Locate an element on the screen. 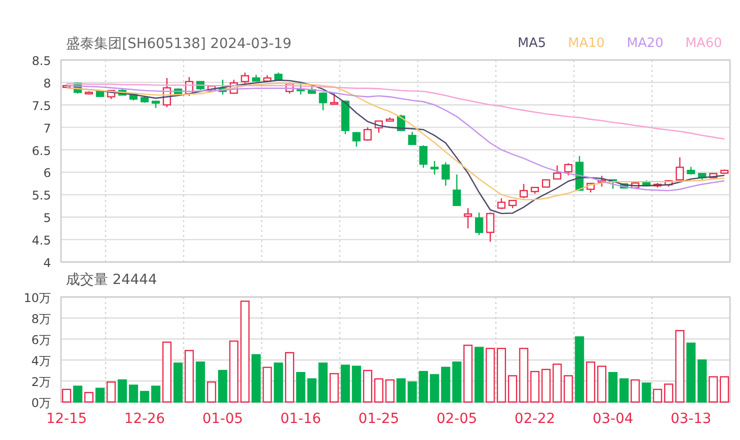 Image resolution: width=740 pixels, height=440 pixels. axis-label: 4万 is located at coordinates (41, 361).